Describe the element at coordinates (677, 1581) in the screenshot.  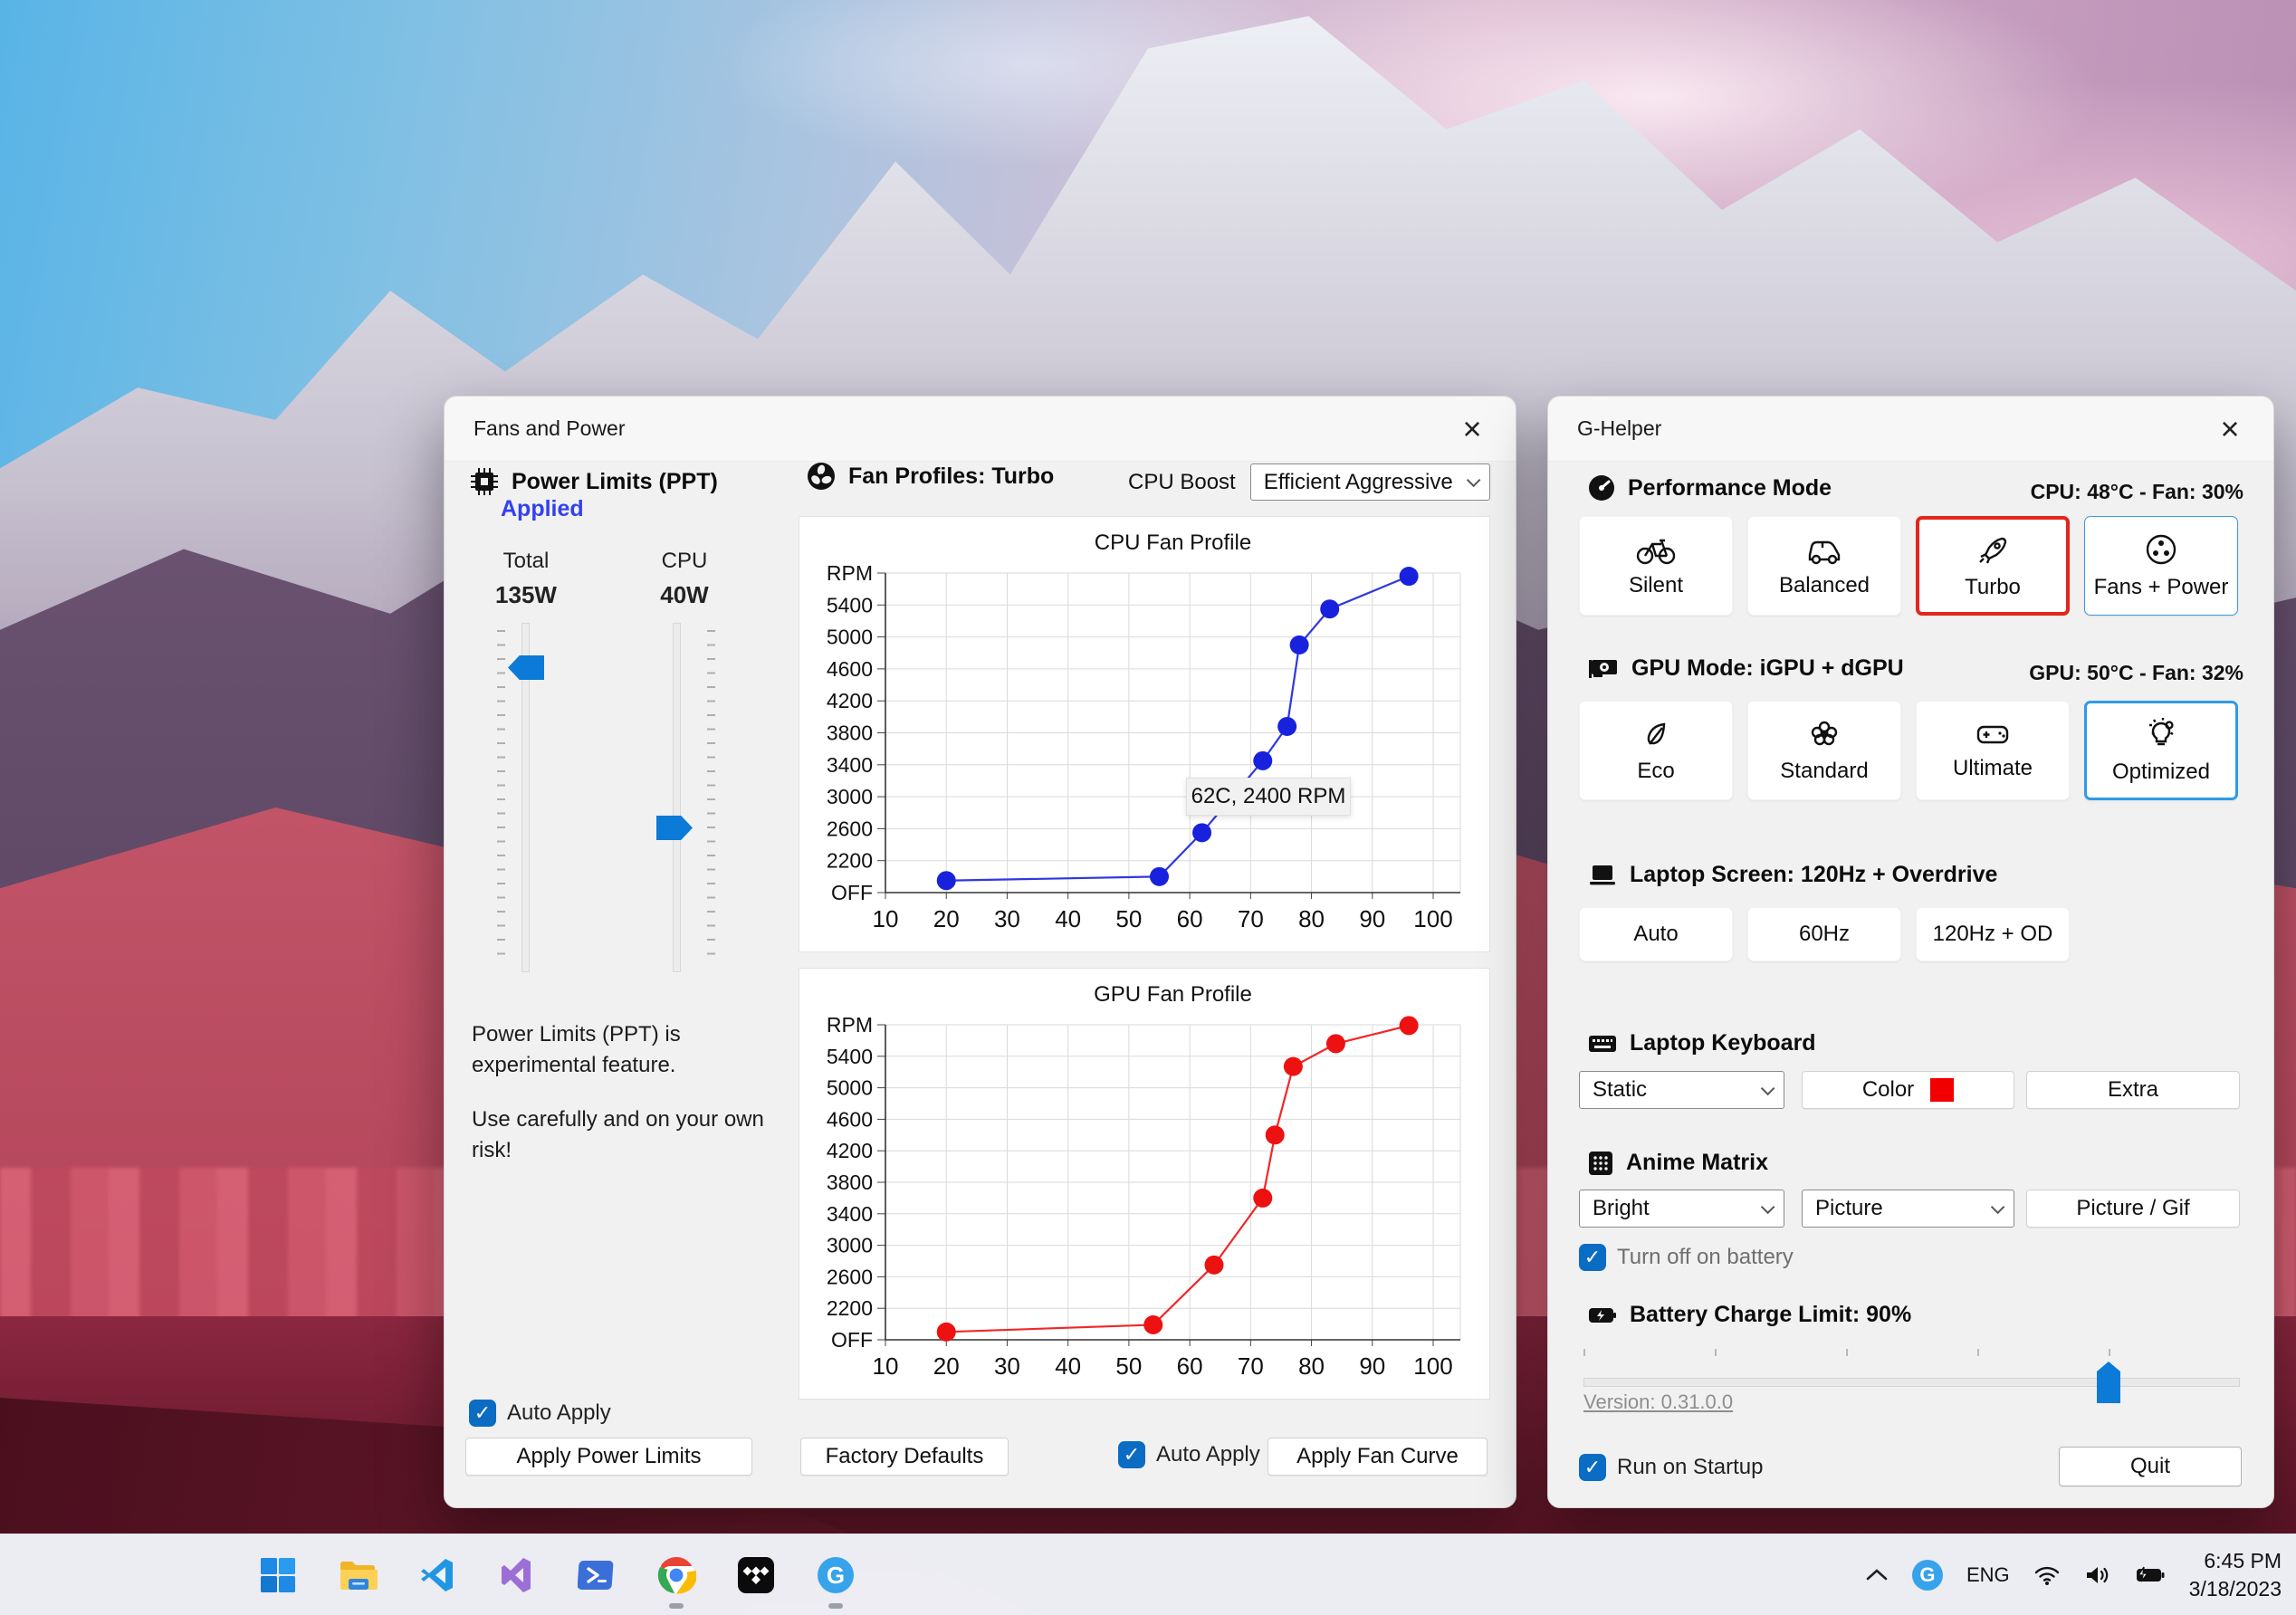
I see `chrome-button` at that location.